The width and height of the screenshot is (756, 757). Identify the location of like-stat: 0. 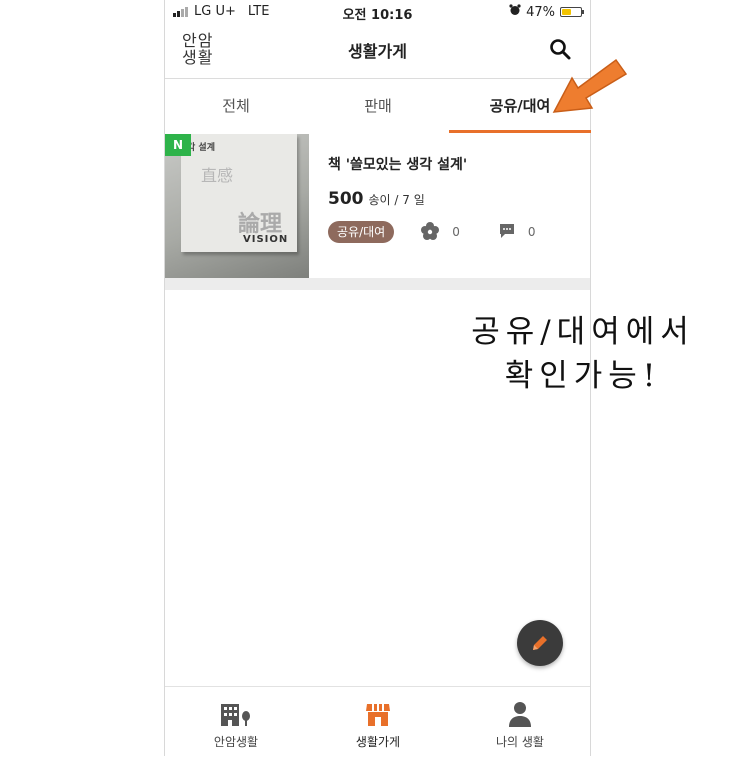
(440, 232).